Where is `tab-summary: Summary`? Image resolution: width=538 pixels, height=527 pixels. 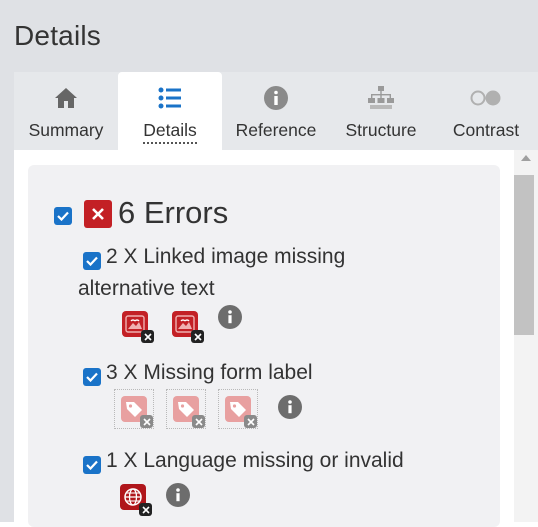
tab-summary: Summary is located at coordinates (66, 111).